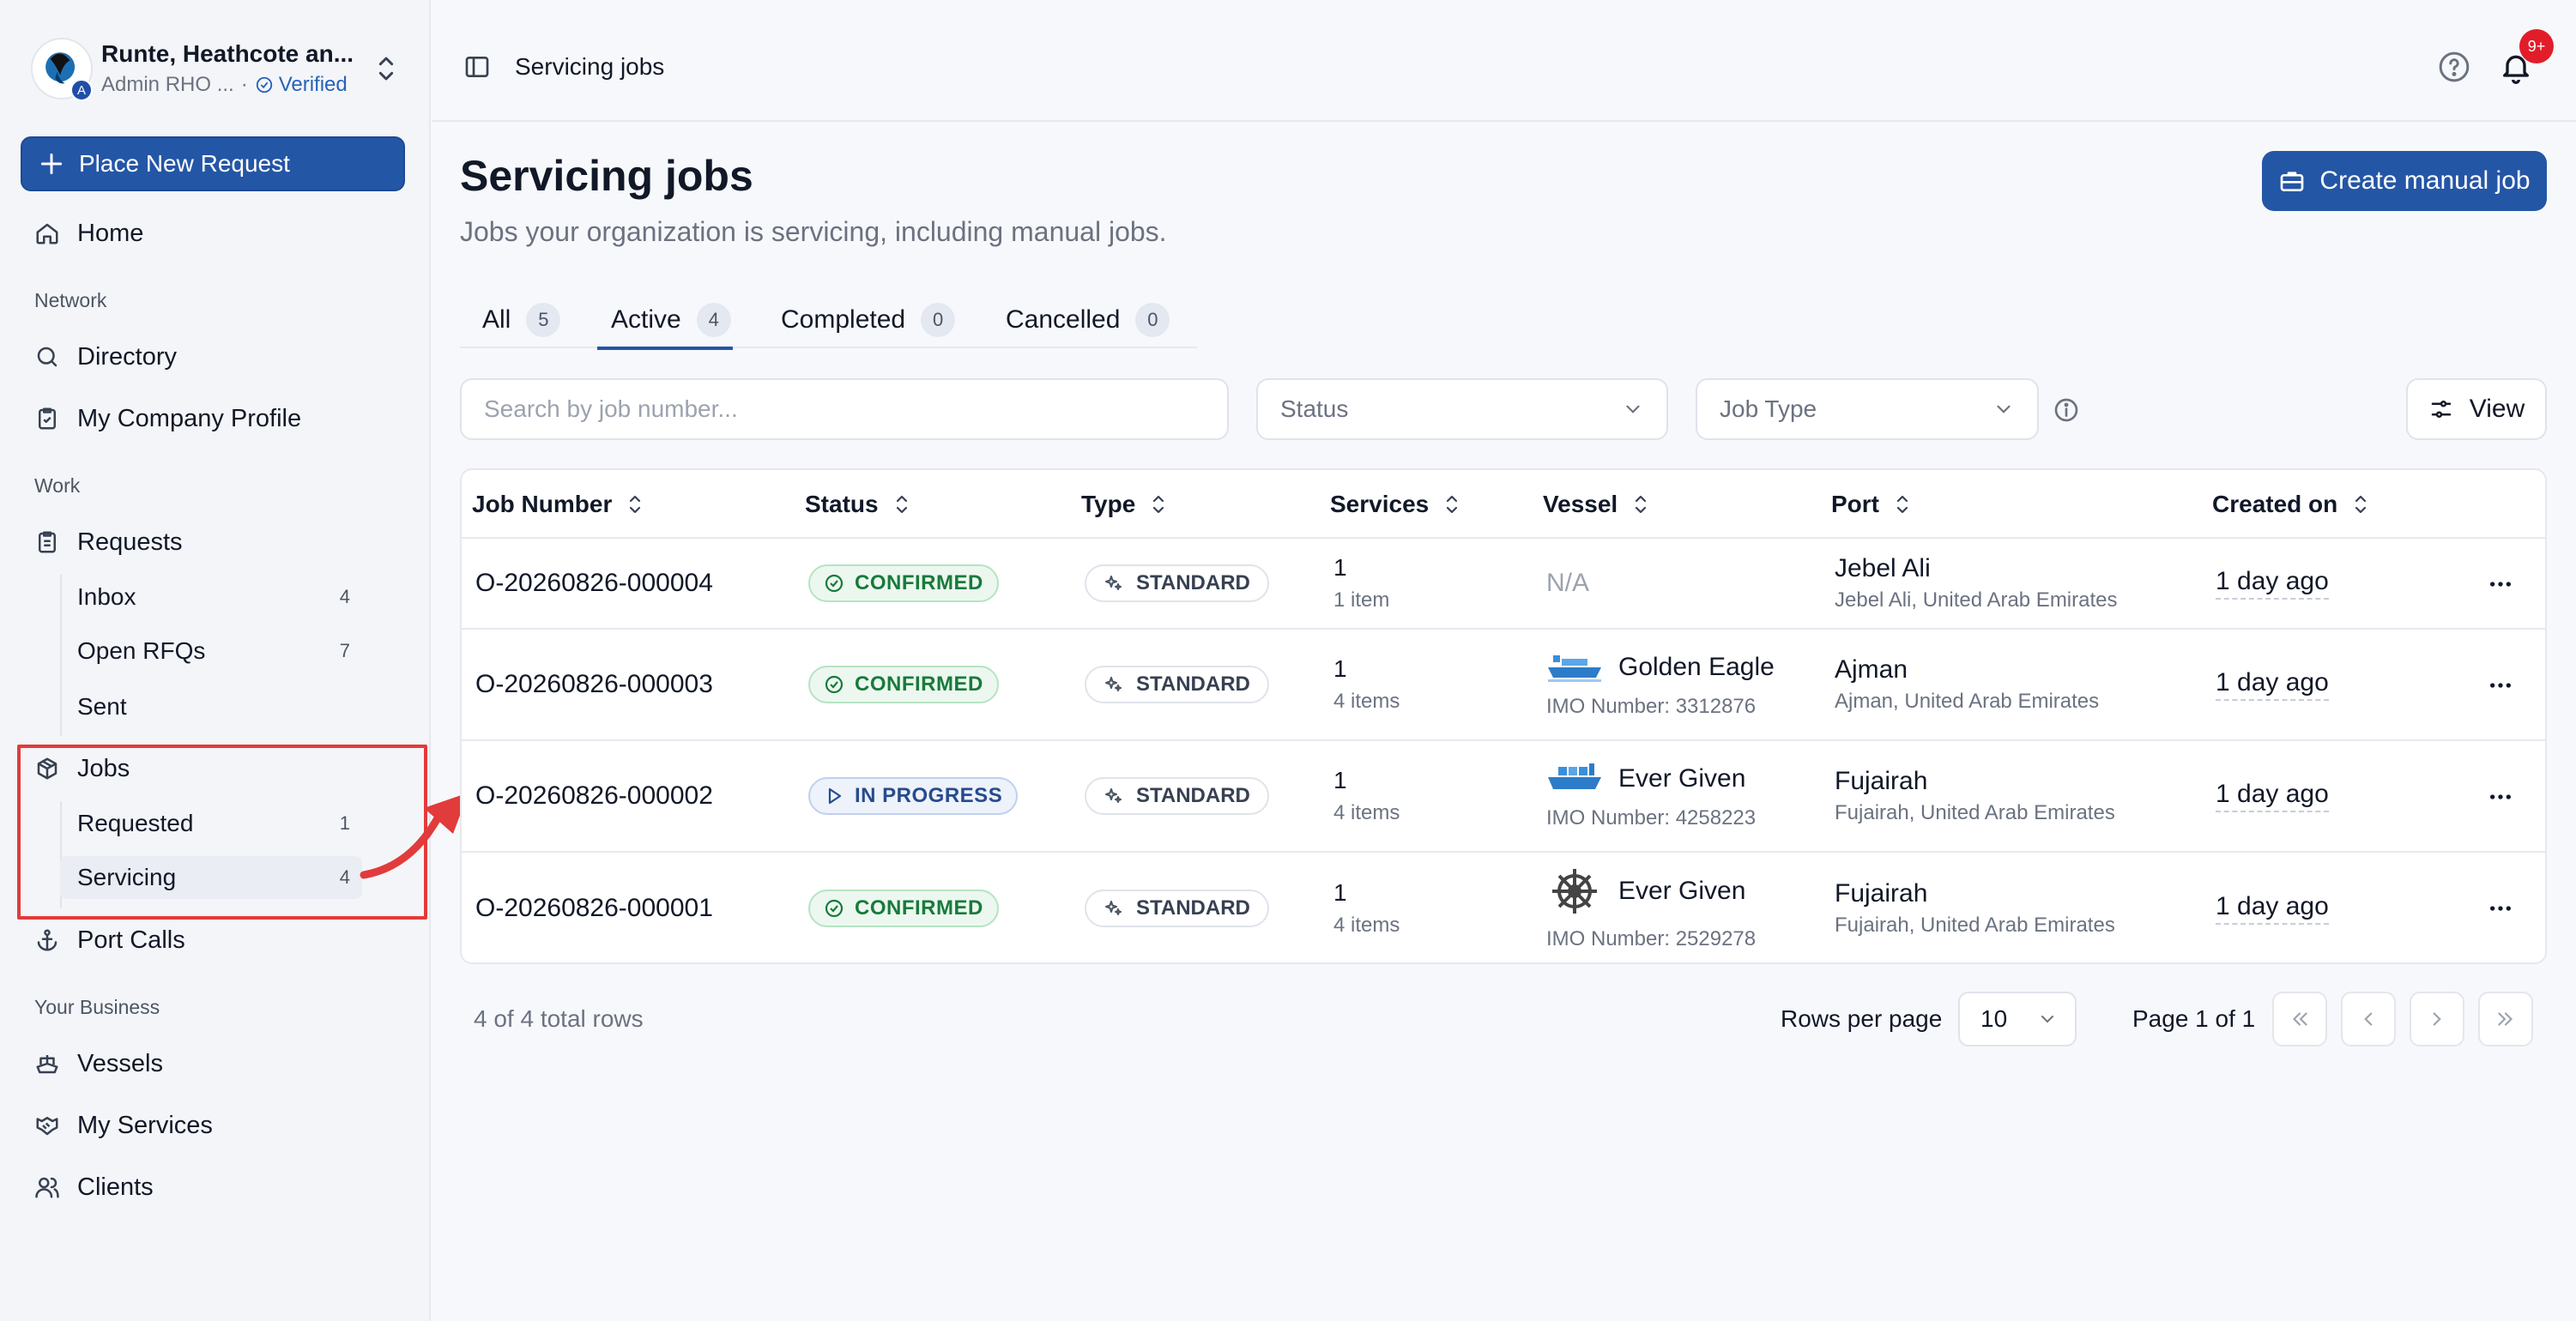 Image resolution: width=2576 pixels, height=1321 pixels. I want to click on next-page-button, so click(2437, 1020).